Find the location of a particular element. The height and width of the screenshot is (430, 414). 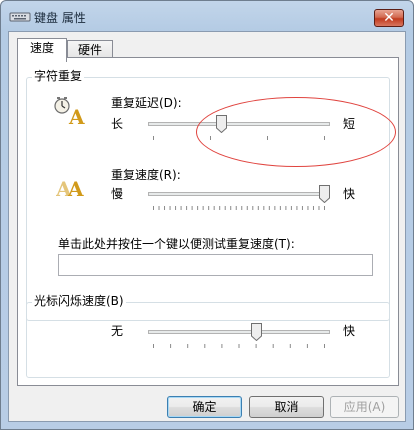

repeat-rate-slider-thumb is located at coordinates (324, 194).